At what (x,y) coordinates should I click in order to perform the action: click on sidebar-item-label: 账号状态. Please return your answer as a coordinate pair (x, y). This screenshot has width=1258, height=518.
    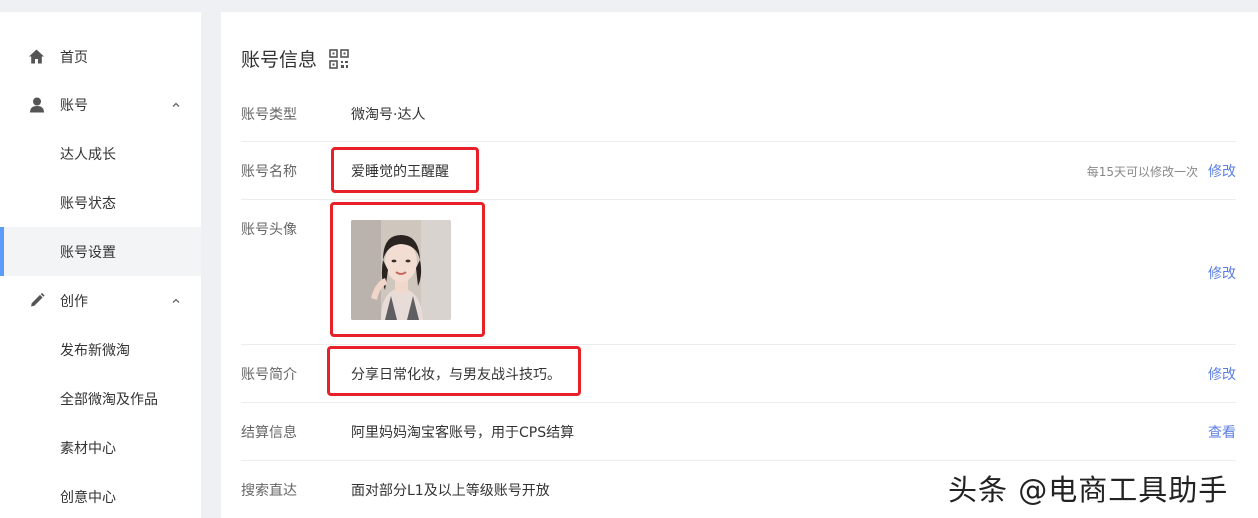
    Looking at the image, I should click on (88, 203).